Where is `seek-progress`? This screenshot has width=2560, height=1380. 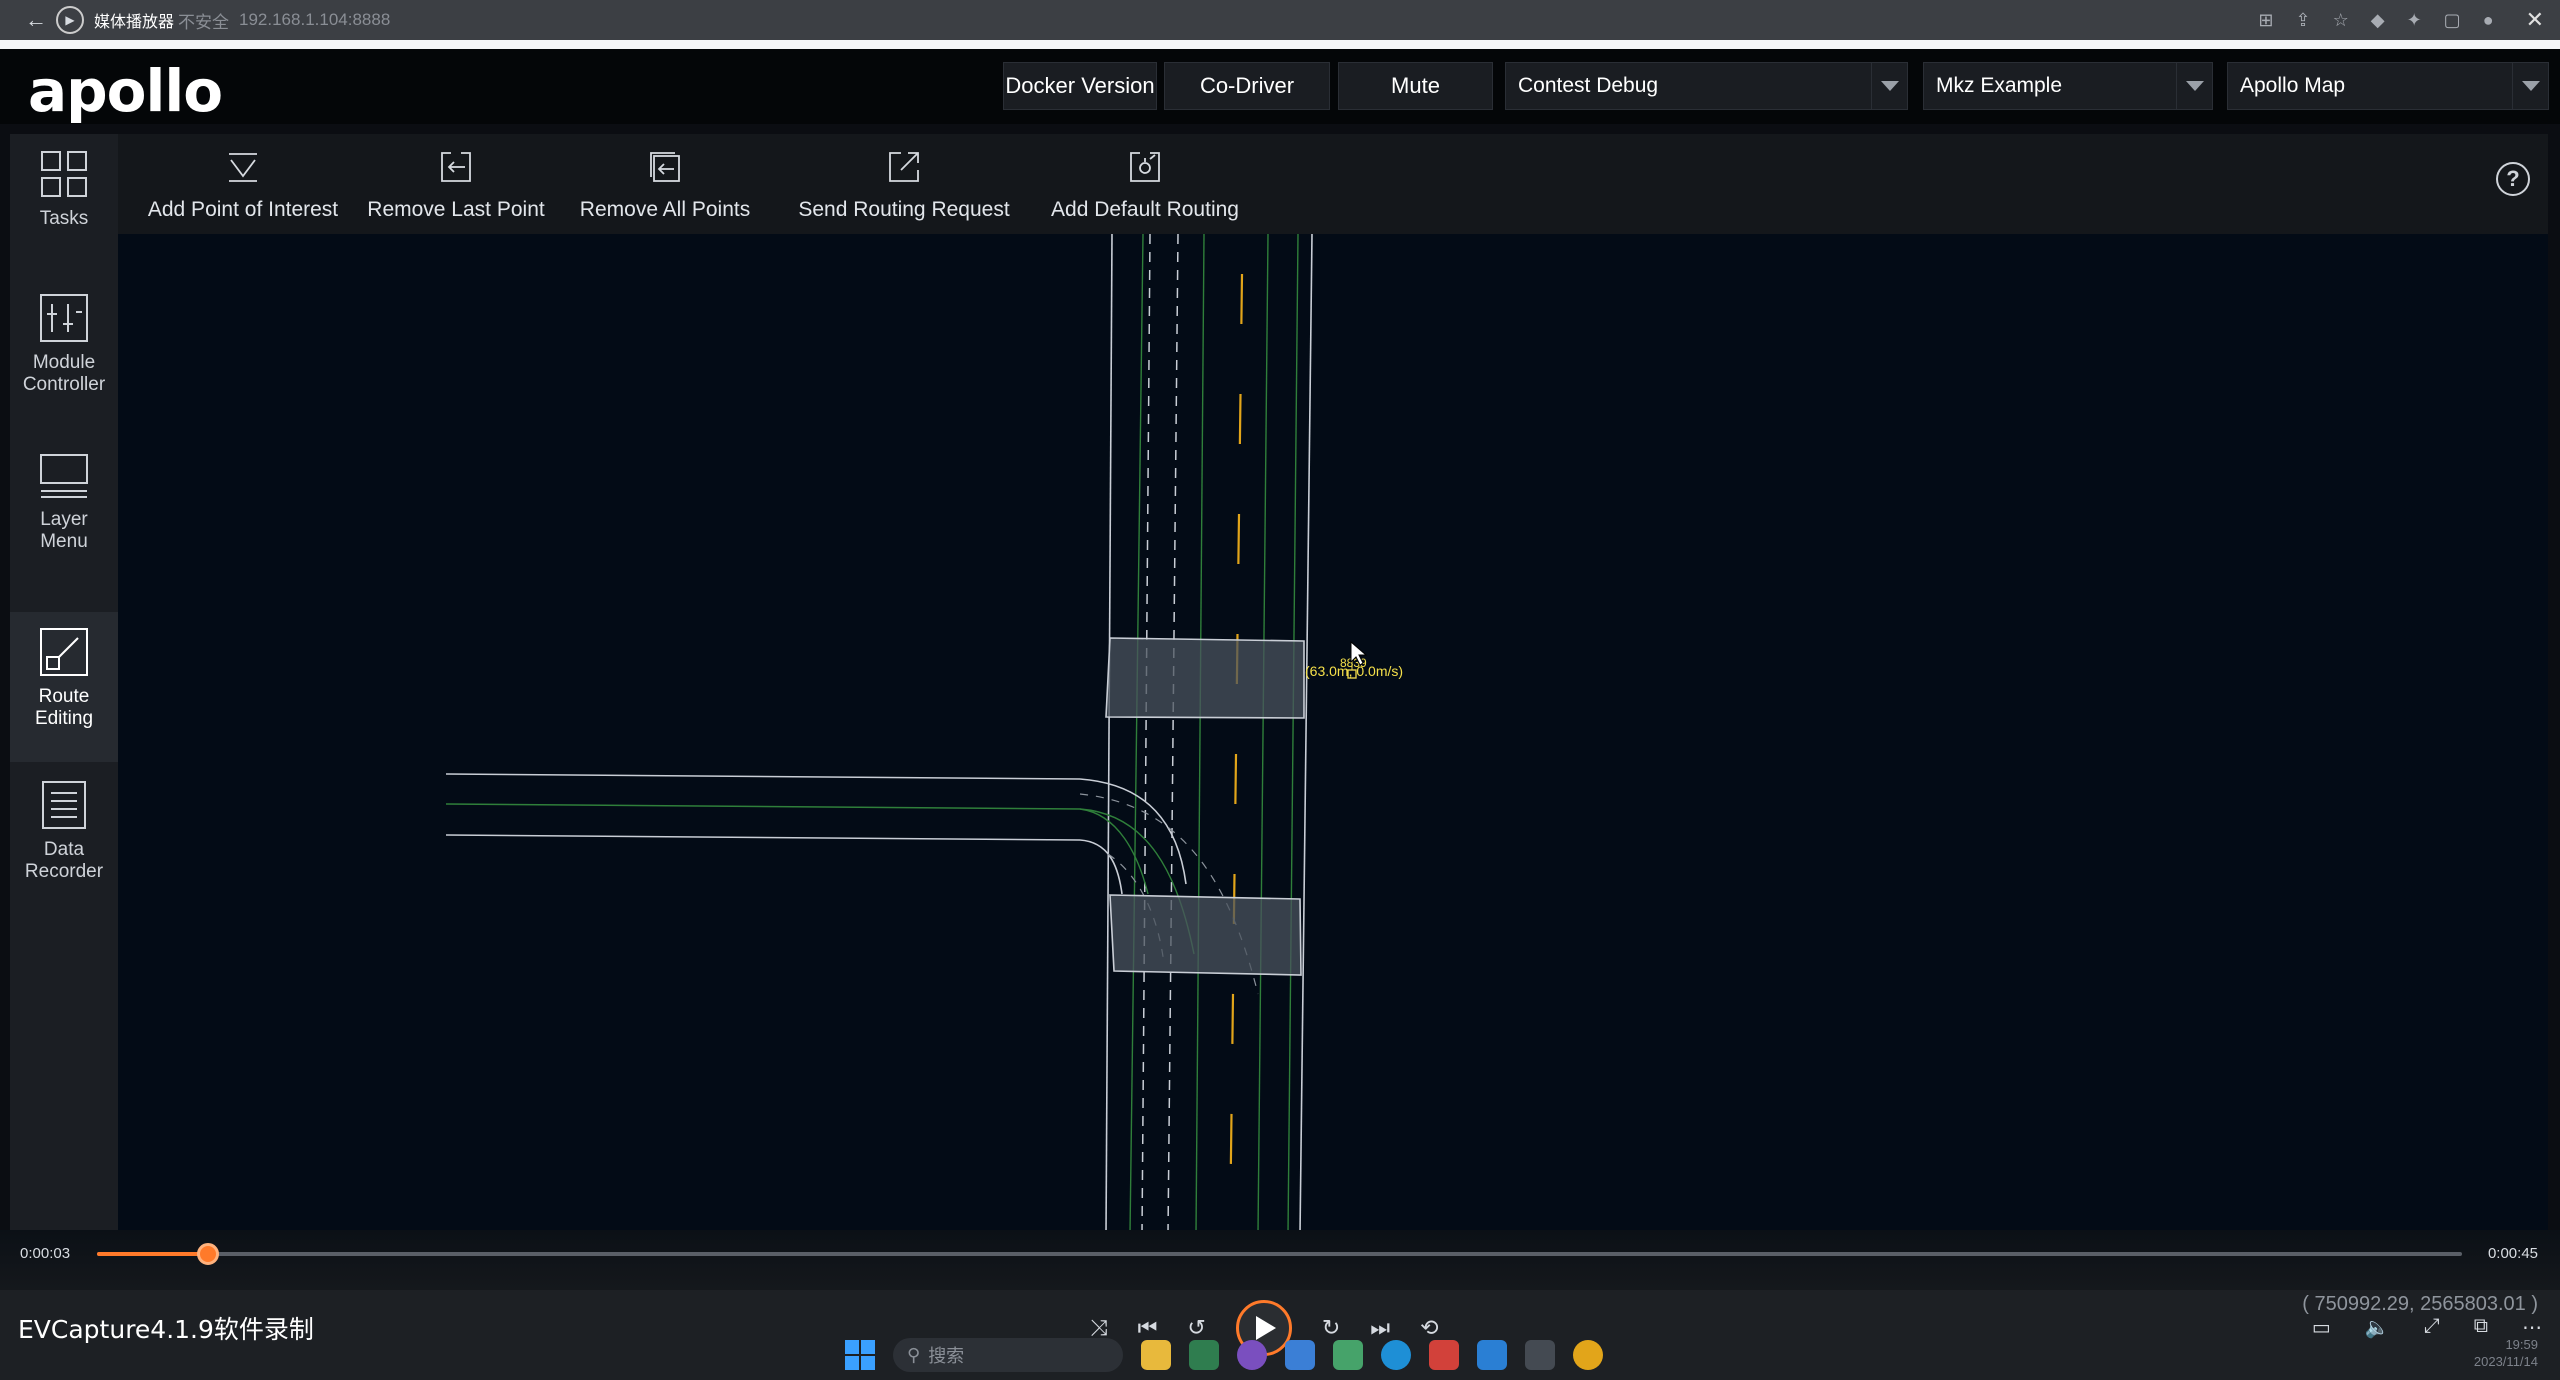 seek-progress is located at coordinates (153, 1254).